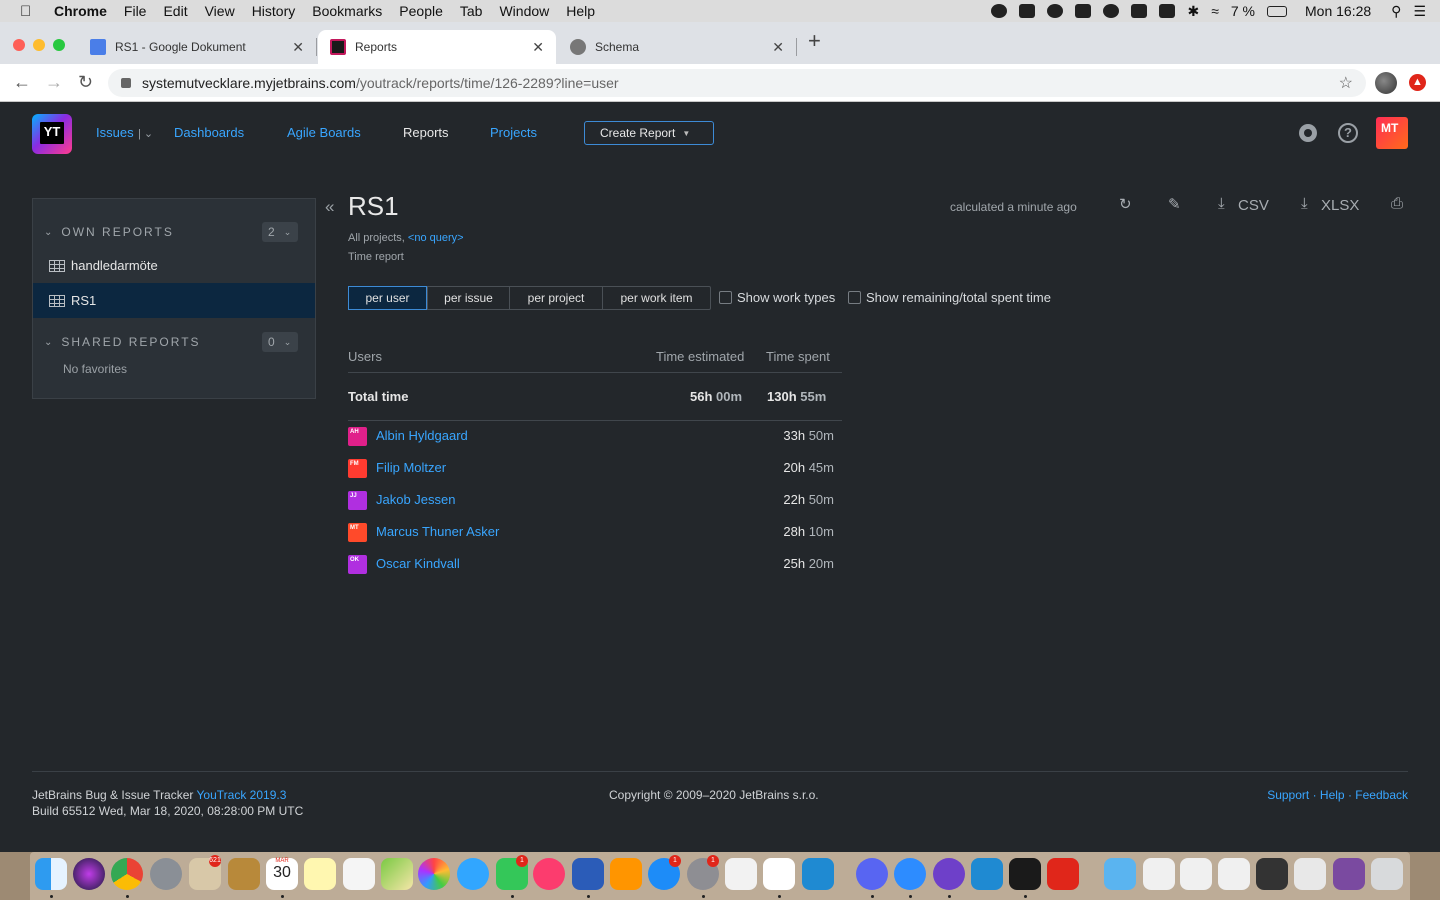  What do you see at coordinates (1419, 11) in the screenshot?
I see `notification-center-icon: ☰` at bounding box center [1419, 11].